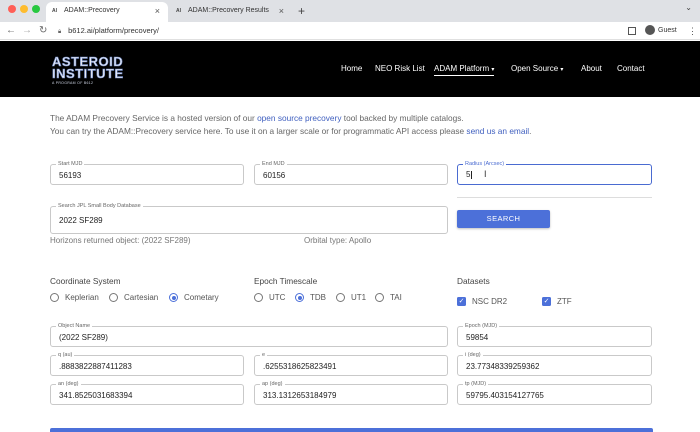 The image size is (700, 432). Describe the element at coordinates (81, 220) in the screenshot. I see `jpl-search-value: 2022 SF289` at that location.